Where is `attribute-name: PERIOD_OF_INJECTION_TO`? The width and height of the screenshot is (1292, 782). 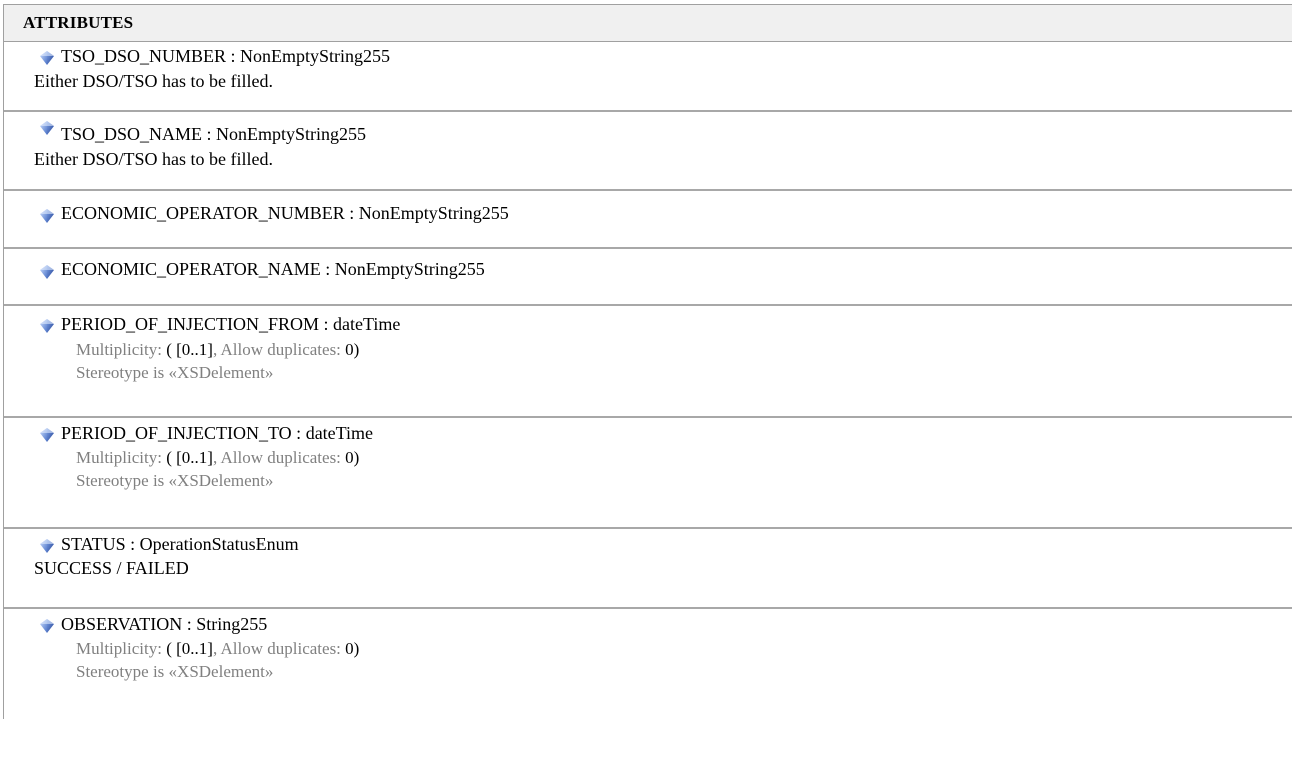
attribute-name: PERIOD_OF_INJECTION_TO is located at coordinates (176, 433).